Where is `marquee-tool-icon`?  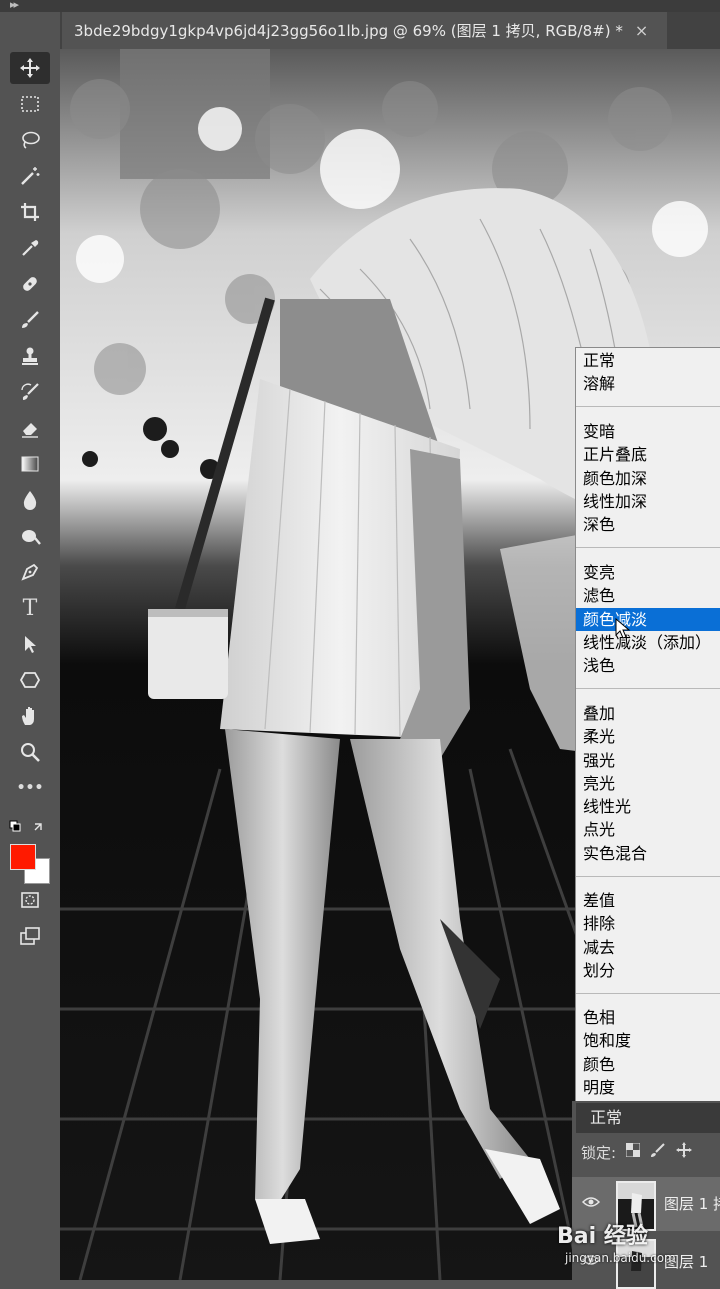 marquee-tool-icon is located at coordinates (30, 104).